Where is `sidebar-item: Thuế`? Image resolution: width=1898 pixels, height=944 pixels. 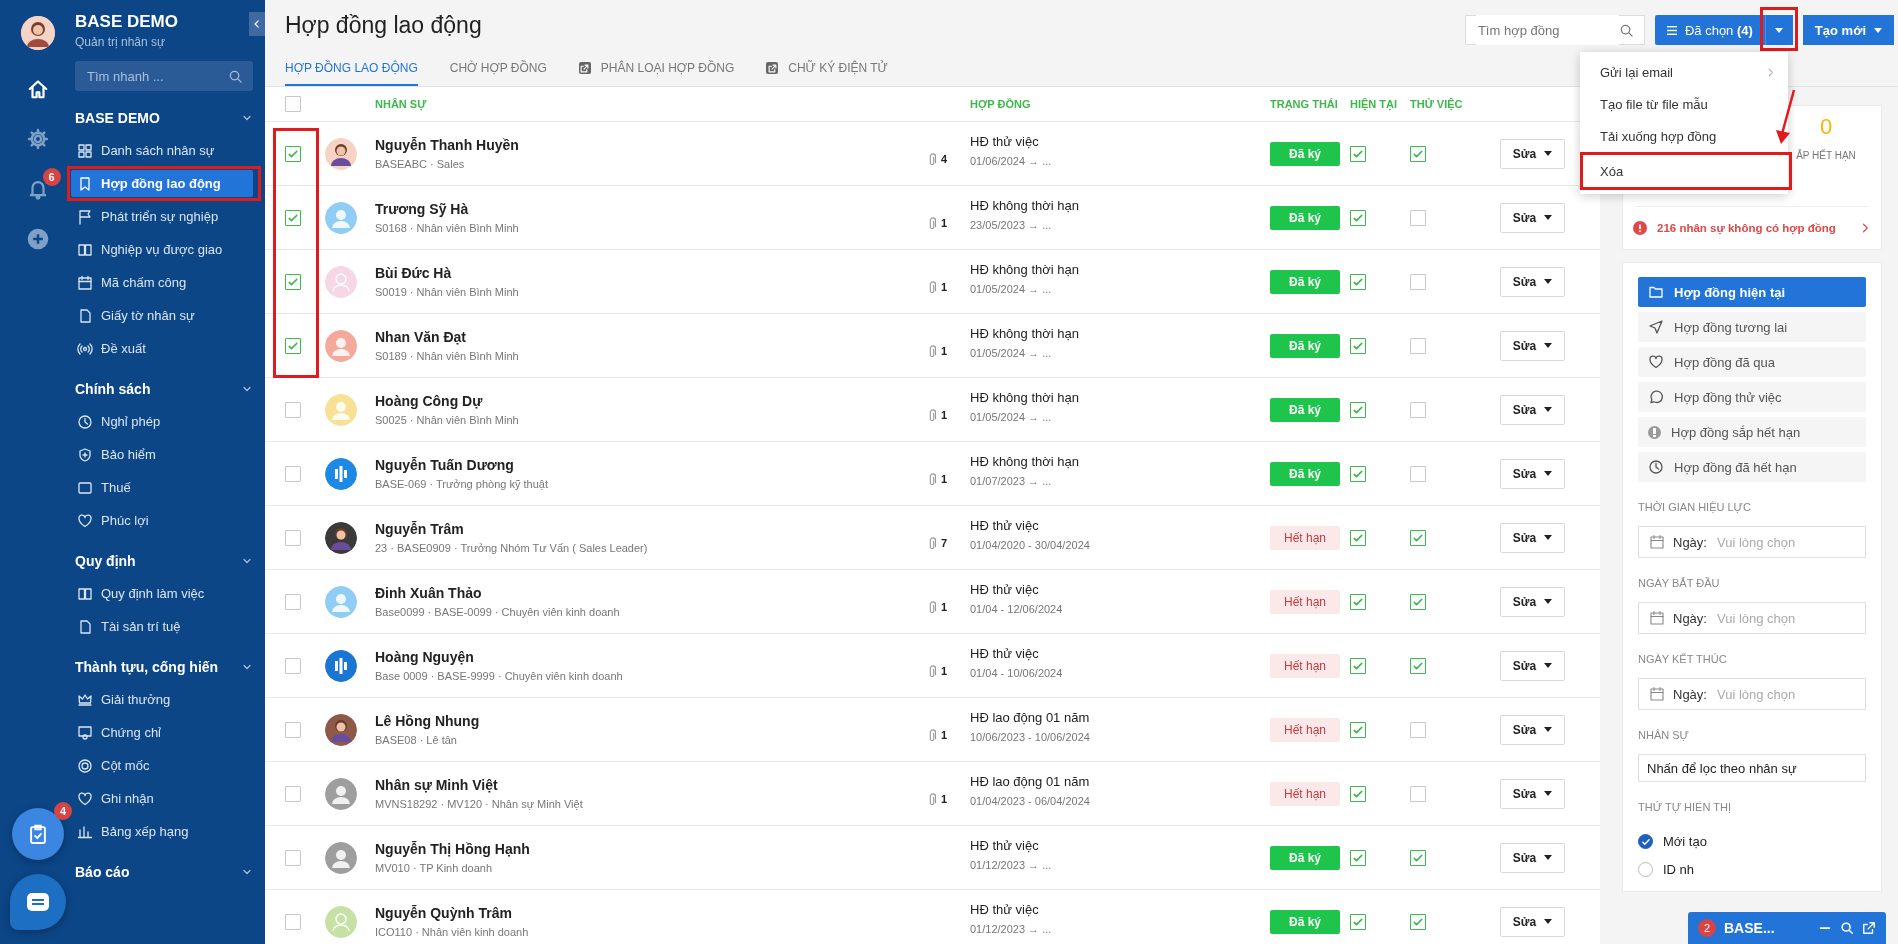
sidebar-item: Thuế is located at coordinates (164, 487).